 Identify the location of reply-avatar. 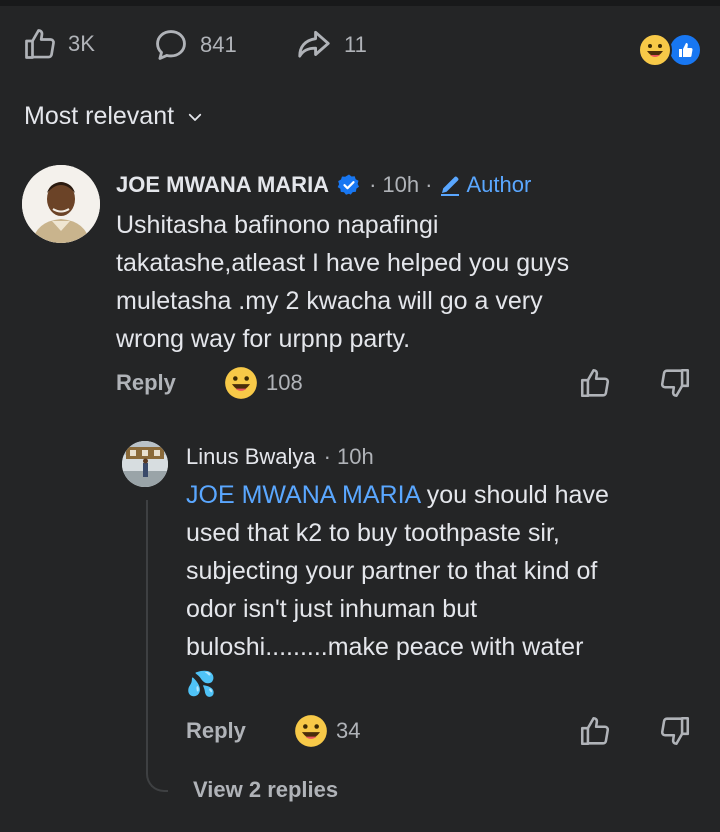
(145, 464).